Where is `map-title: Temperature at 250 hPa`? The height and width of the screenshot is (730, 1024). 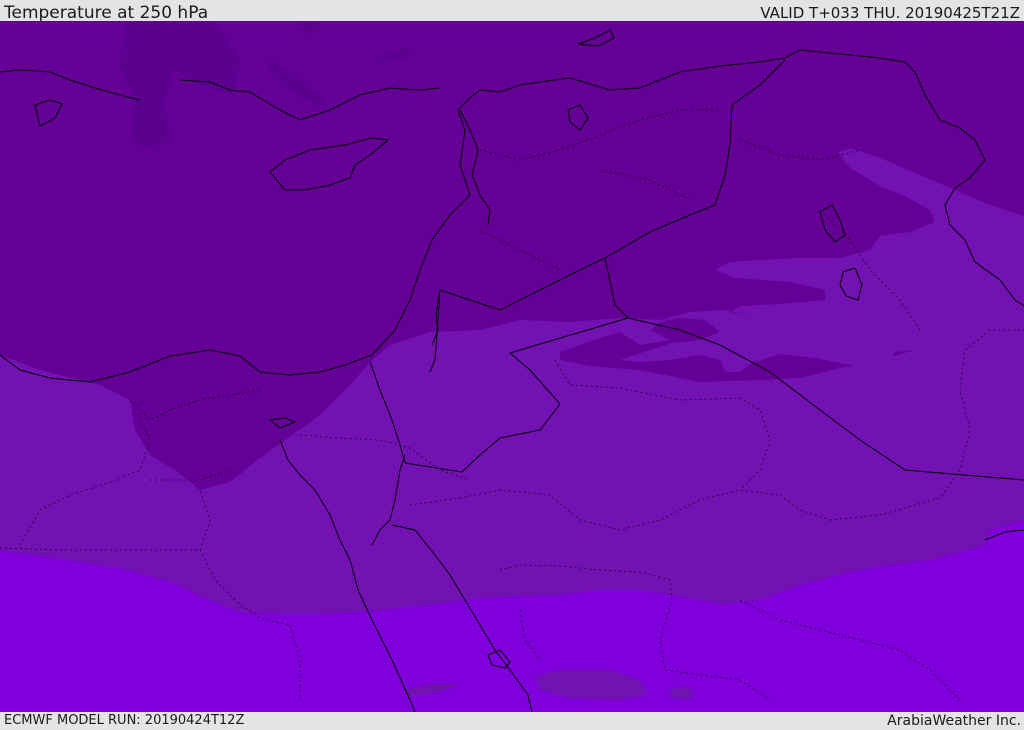
map-title: Temperature at 250 hPa is located at coordinates (106, 13).